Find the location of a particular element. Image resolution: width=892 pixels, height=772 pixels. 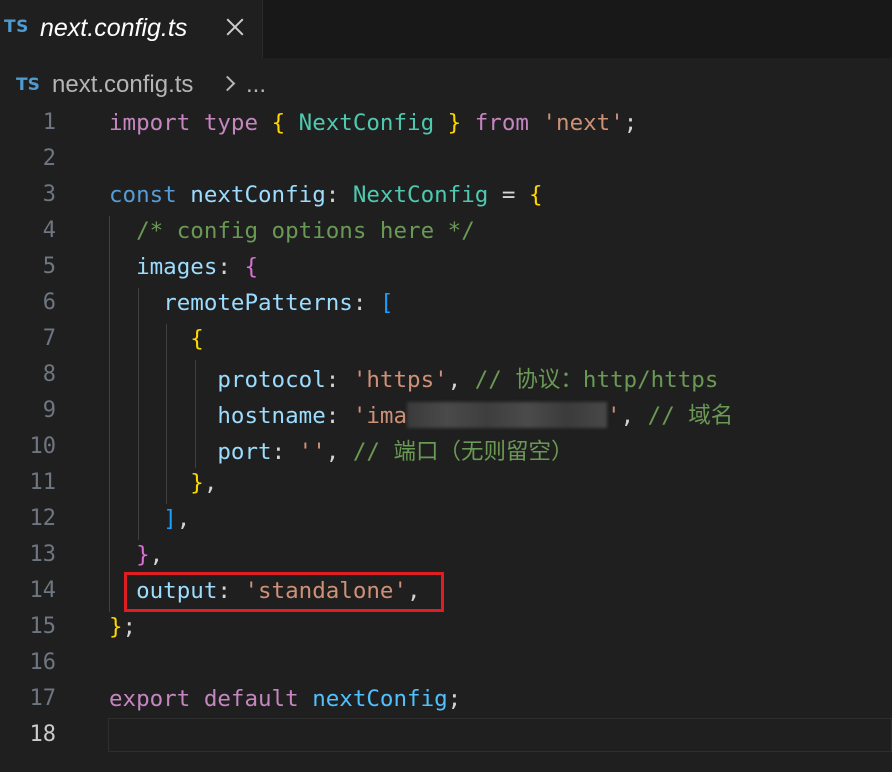

string-token: 'ima is located at coordinates (380, 416).